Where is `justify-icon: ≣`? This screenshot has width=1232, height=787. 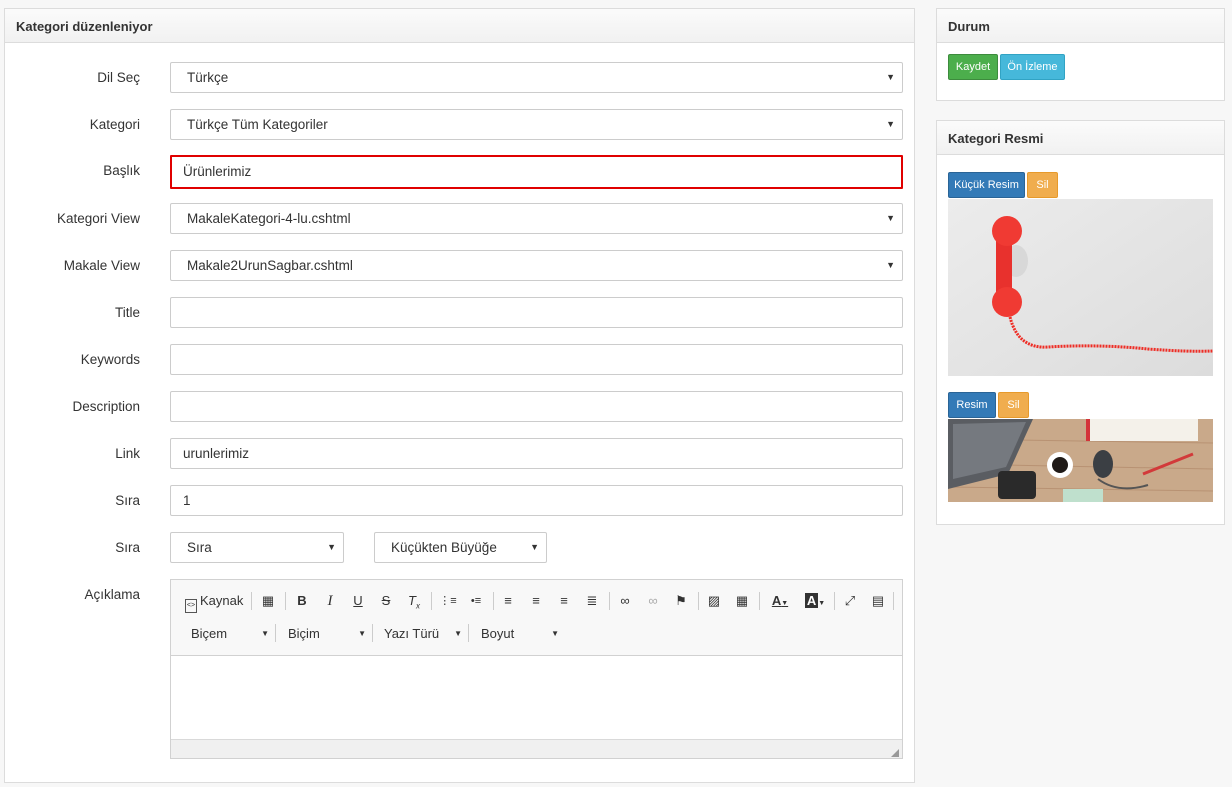
justify-icon: ≣ is located at coordinates (592, 601).